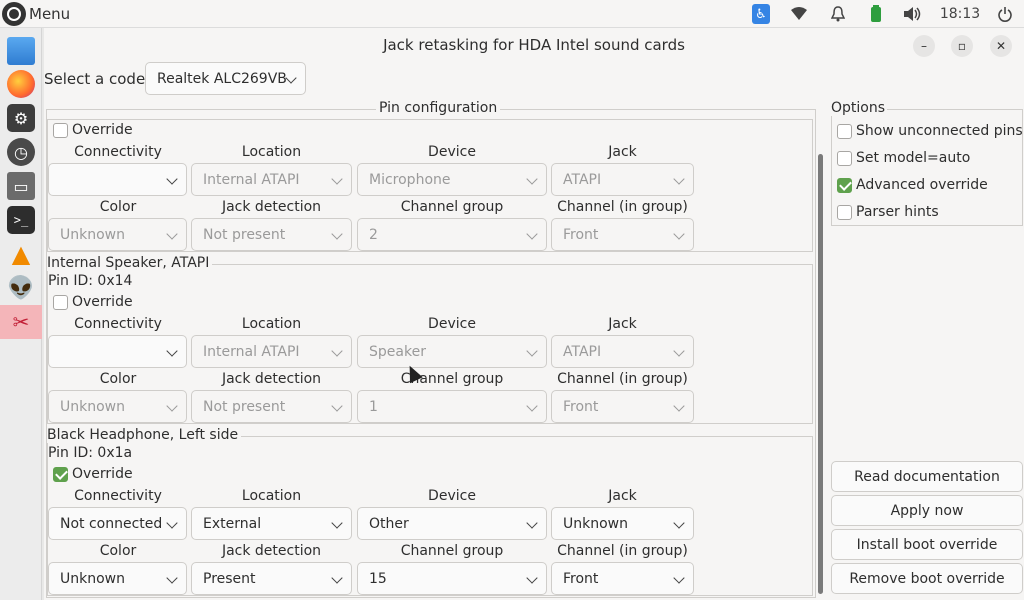 The width and height of the screenshot is (1024, 600). I want to click on scrollbar, so click(820, 374).